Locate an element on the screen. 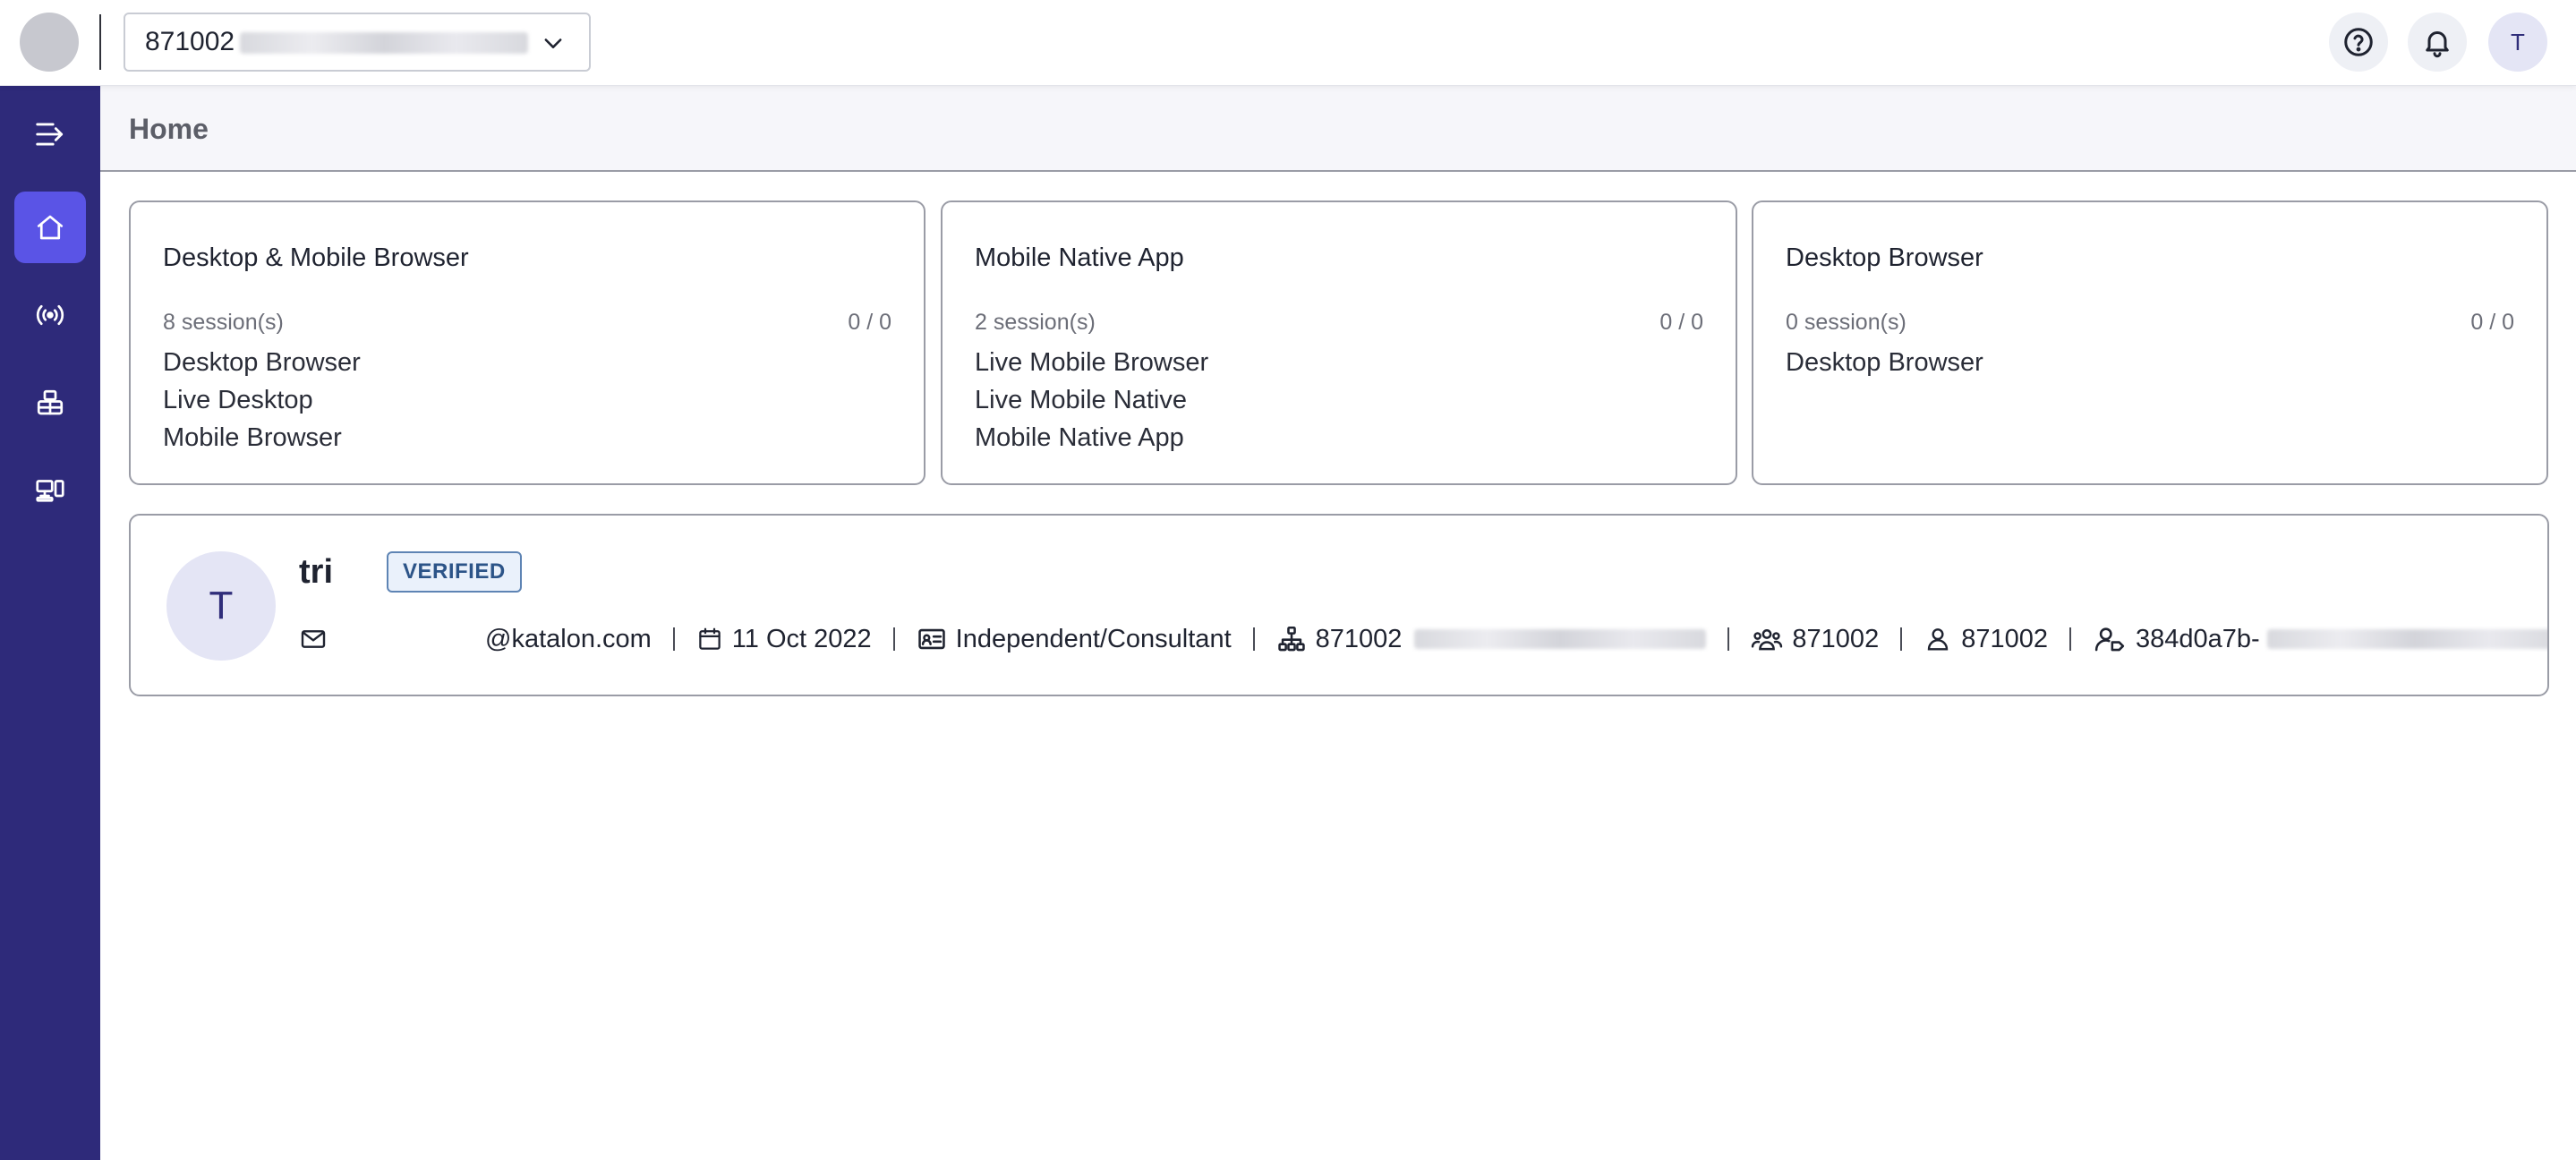 The image size is (2576, 1160). calendar-icon is located at coordinates (710, 638).